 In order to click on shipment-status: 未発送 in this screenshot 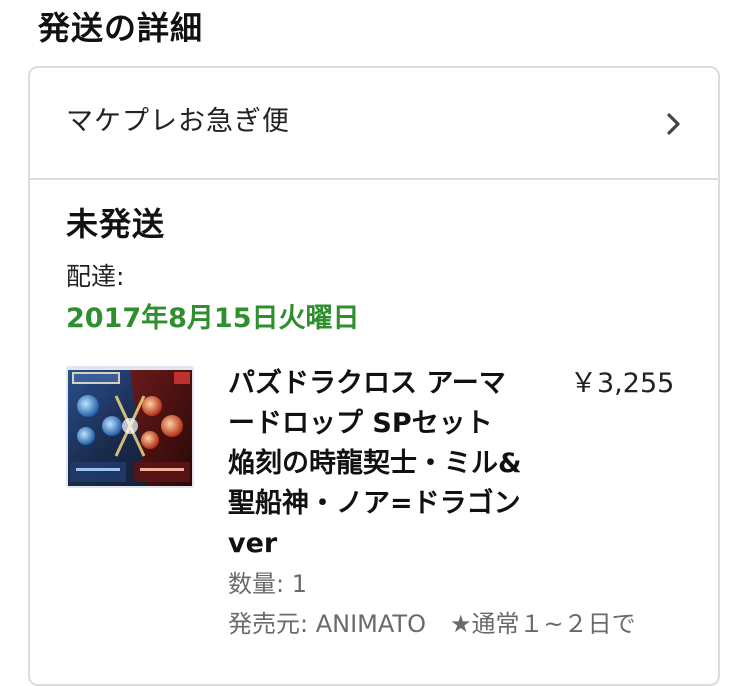, I will do `click(116, 224)`.